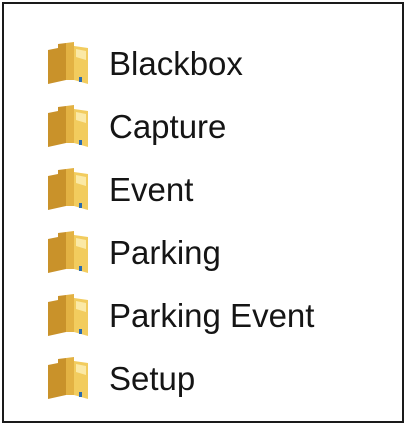 The image size is (410, 424). I want to click on folder-item-blackbox: Blackbox, so click(203, 63).